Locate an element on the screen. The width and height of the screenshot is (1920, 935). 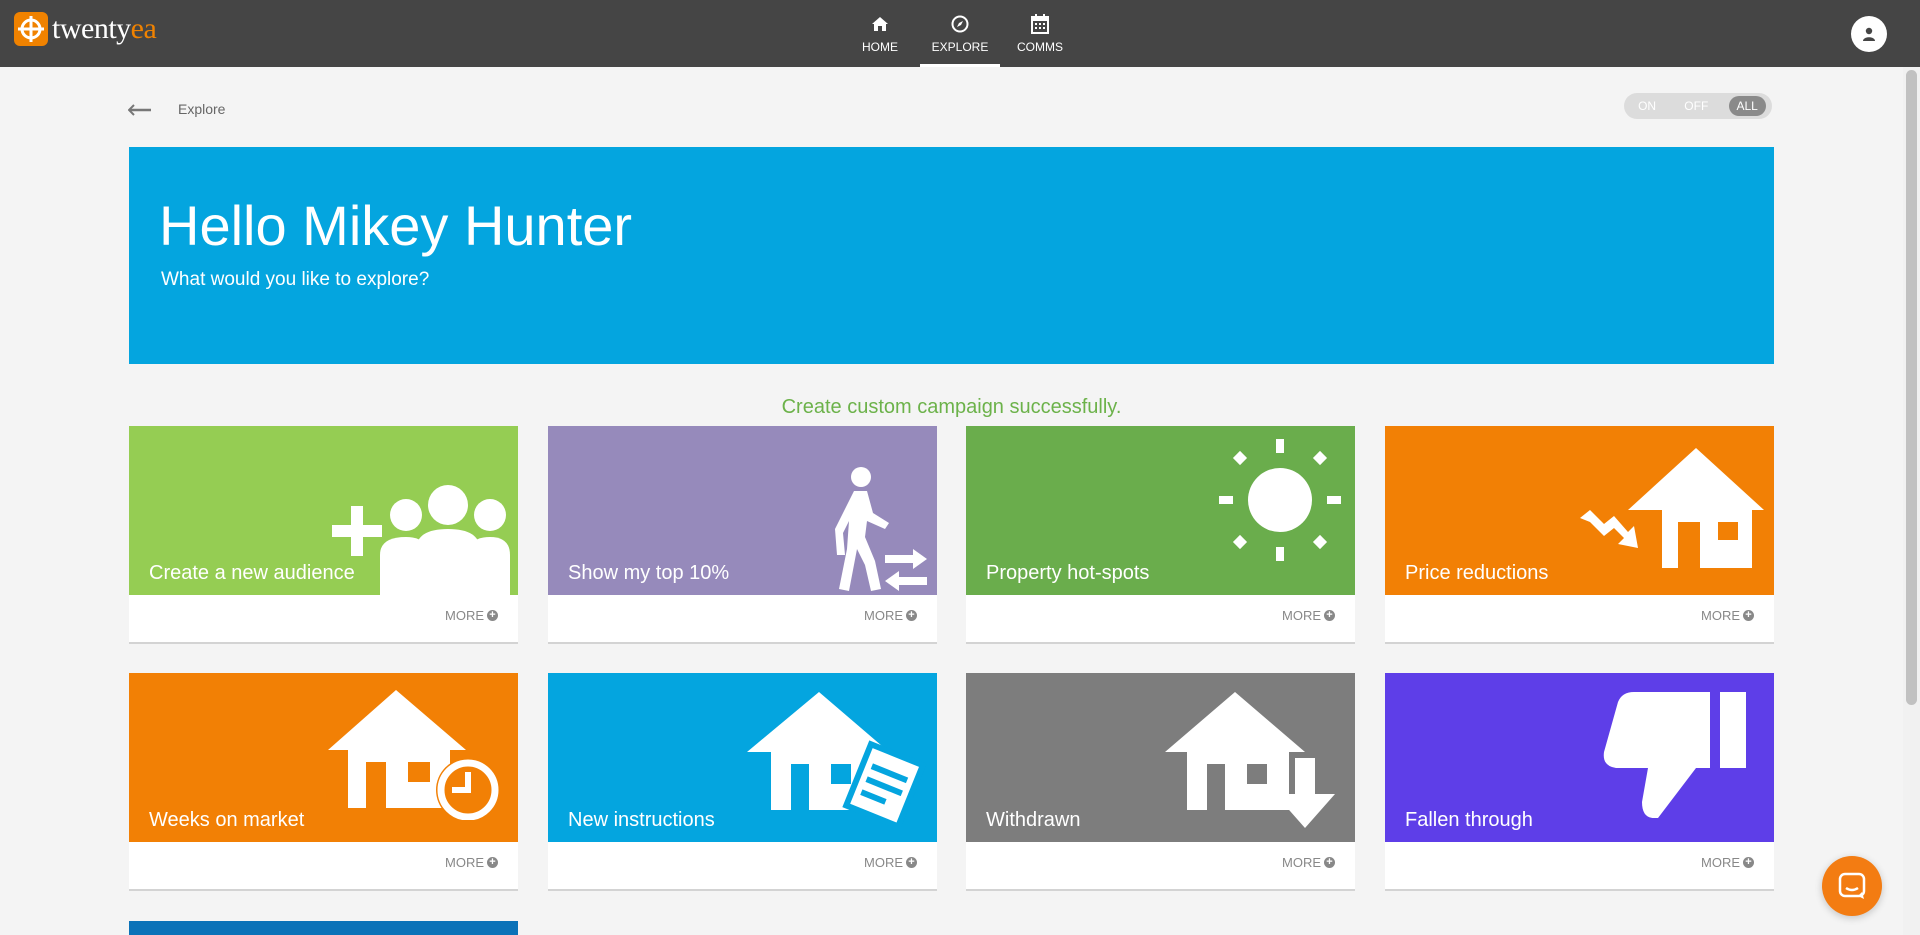
tile-banner: Price reductions is located at coordinates (1579, 510).